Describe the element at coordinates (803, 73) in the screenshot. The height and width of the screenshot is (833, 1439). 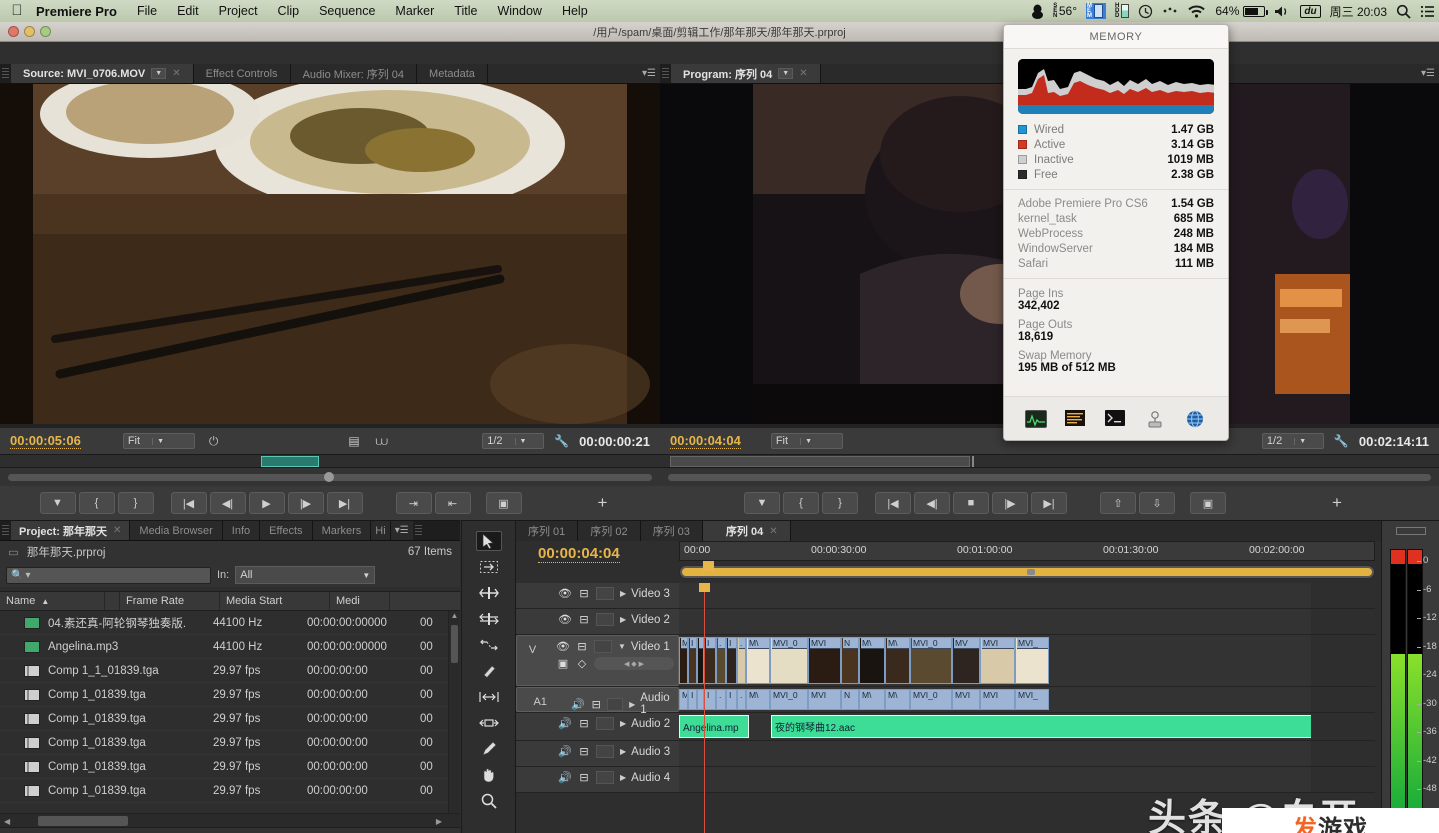
I see `close-icon: ✕` at that location.